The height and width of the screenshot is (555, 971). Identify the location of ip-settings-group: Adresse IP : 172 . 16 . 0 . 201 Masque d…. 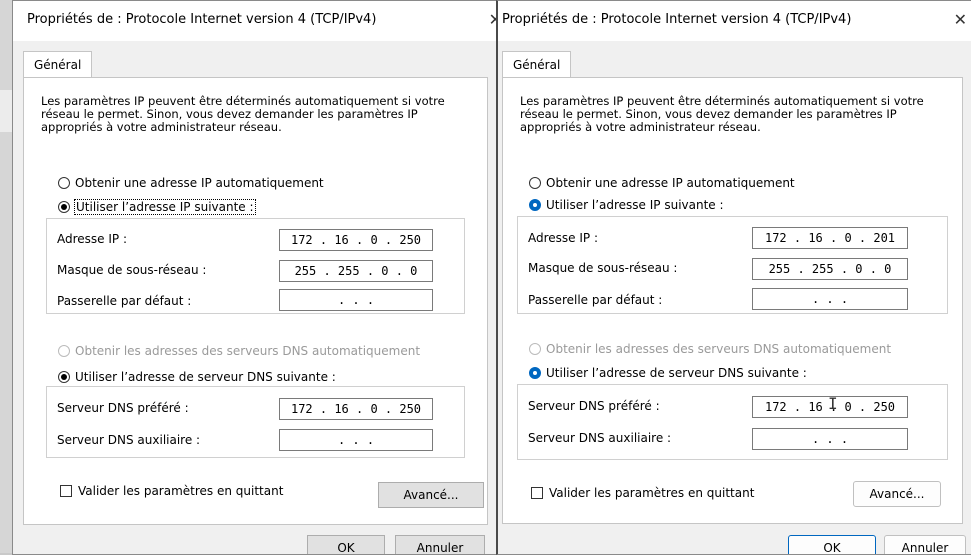
(732, 265).